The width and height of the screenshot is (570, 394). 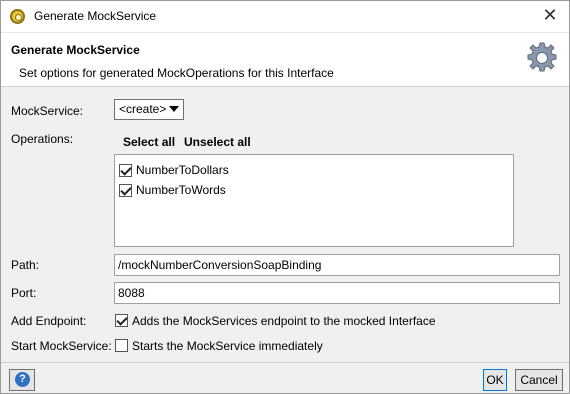 What do you see at coordinates (174, 109) in the screenshot?
I see `dropdown-arrow-icon` at bounding box center [174, 109].